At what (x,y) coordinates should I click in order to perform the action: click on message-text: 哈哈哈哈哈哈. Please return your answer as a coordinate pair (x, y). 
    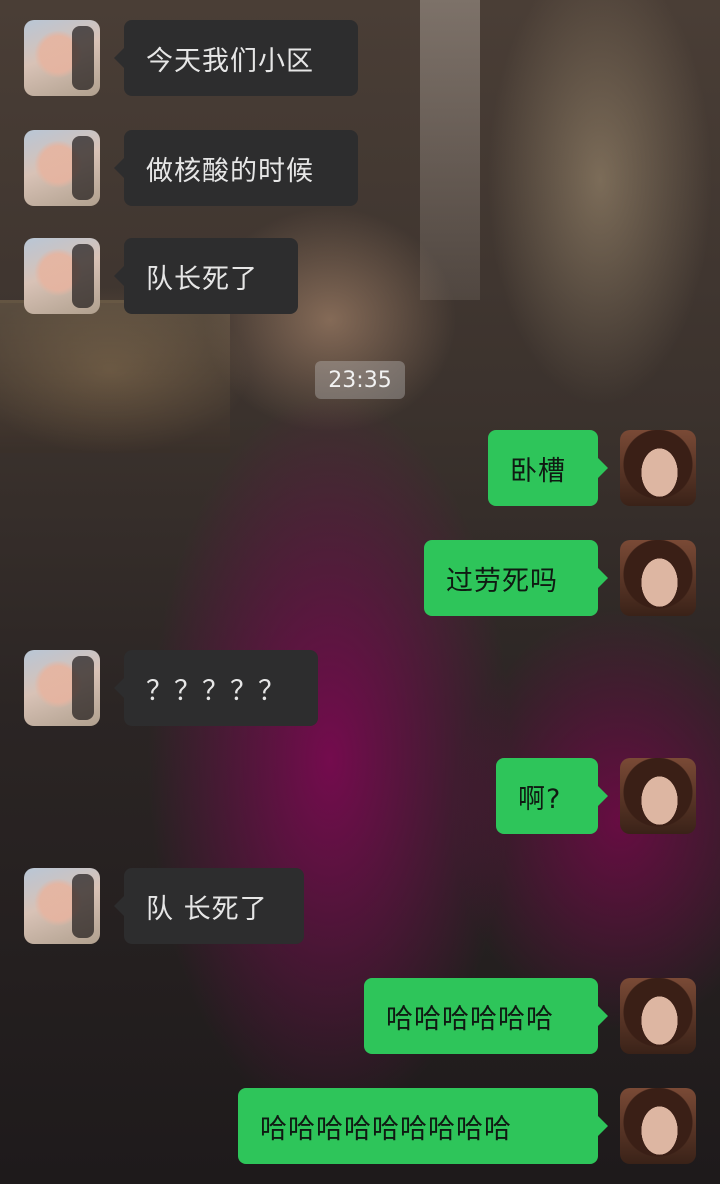
    Looking at the image, I should click on (470, 1019).